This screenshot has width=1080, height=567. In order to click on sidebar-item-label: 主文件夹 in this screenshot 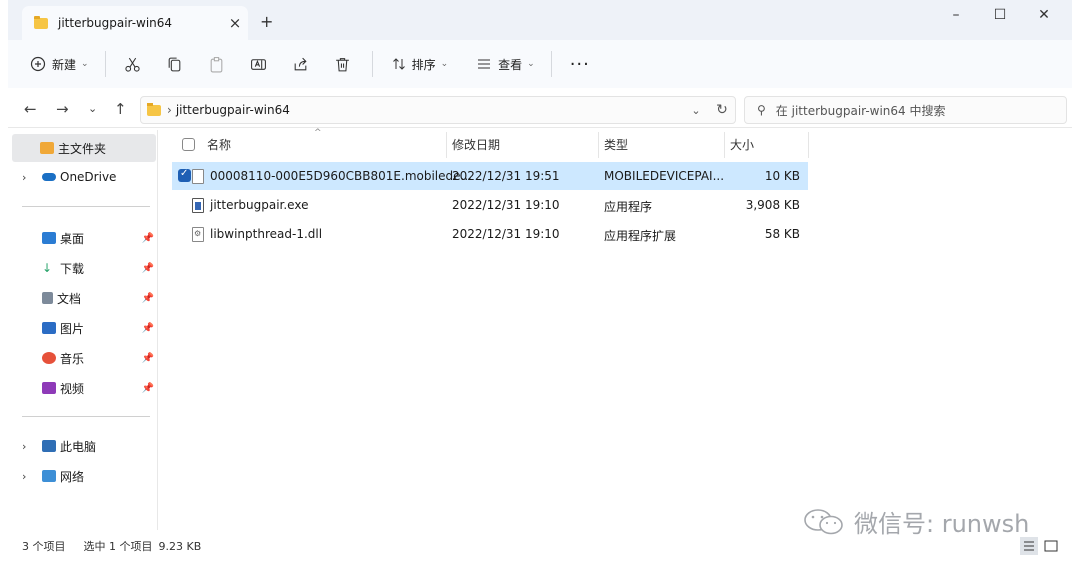, I will do `click(82, 148)`.